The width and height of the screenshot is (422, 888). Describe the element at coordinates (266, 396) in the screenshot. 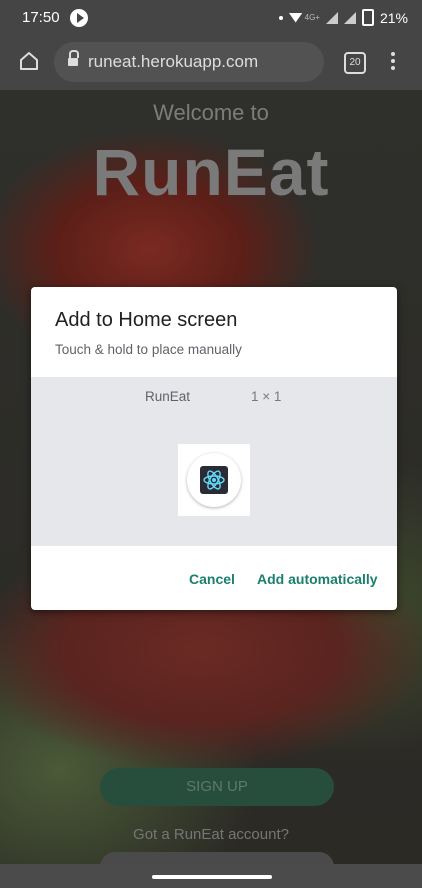

I see `widget-size: 1 × 1` at that location.